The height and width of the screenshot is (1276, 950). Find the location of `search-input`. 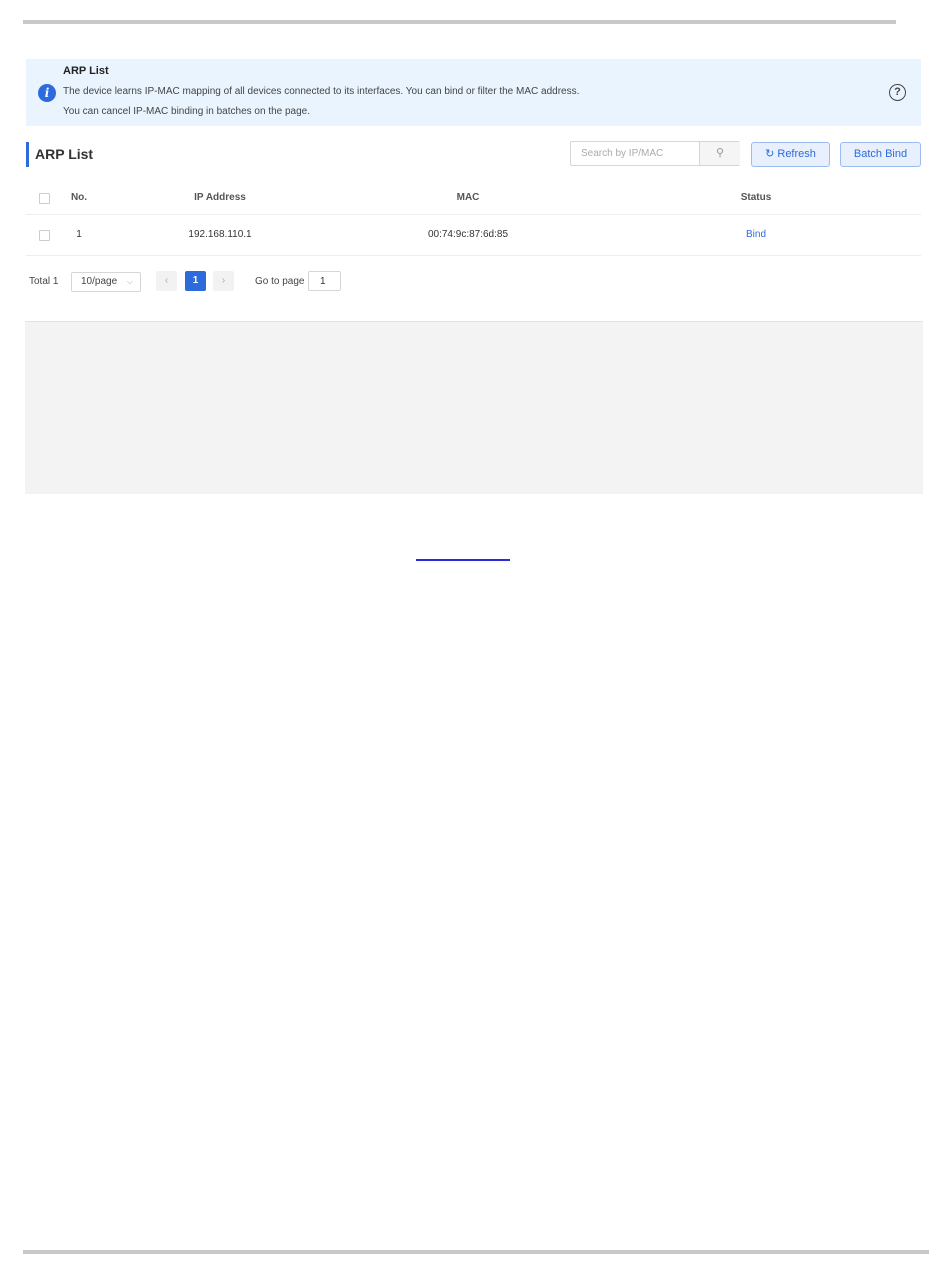

search-input is located at coordinates (635, 153).